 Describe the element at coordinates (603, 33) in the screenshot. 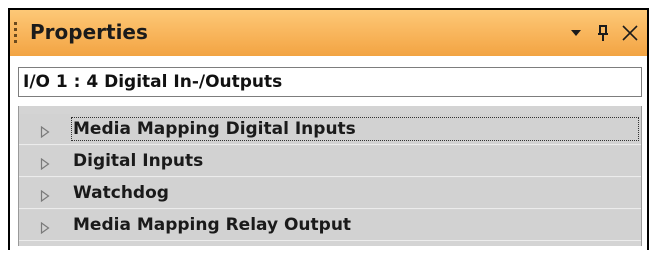

I see `pin-icon` at that location.